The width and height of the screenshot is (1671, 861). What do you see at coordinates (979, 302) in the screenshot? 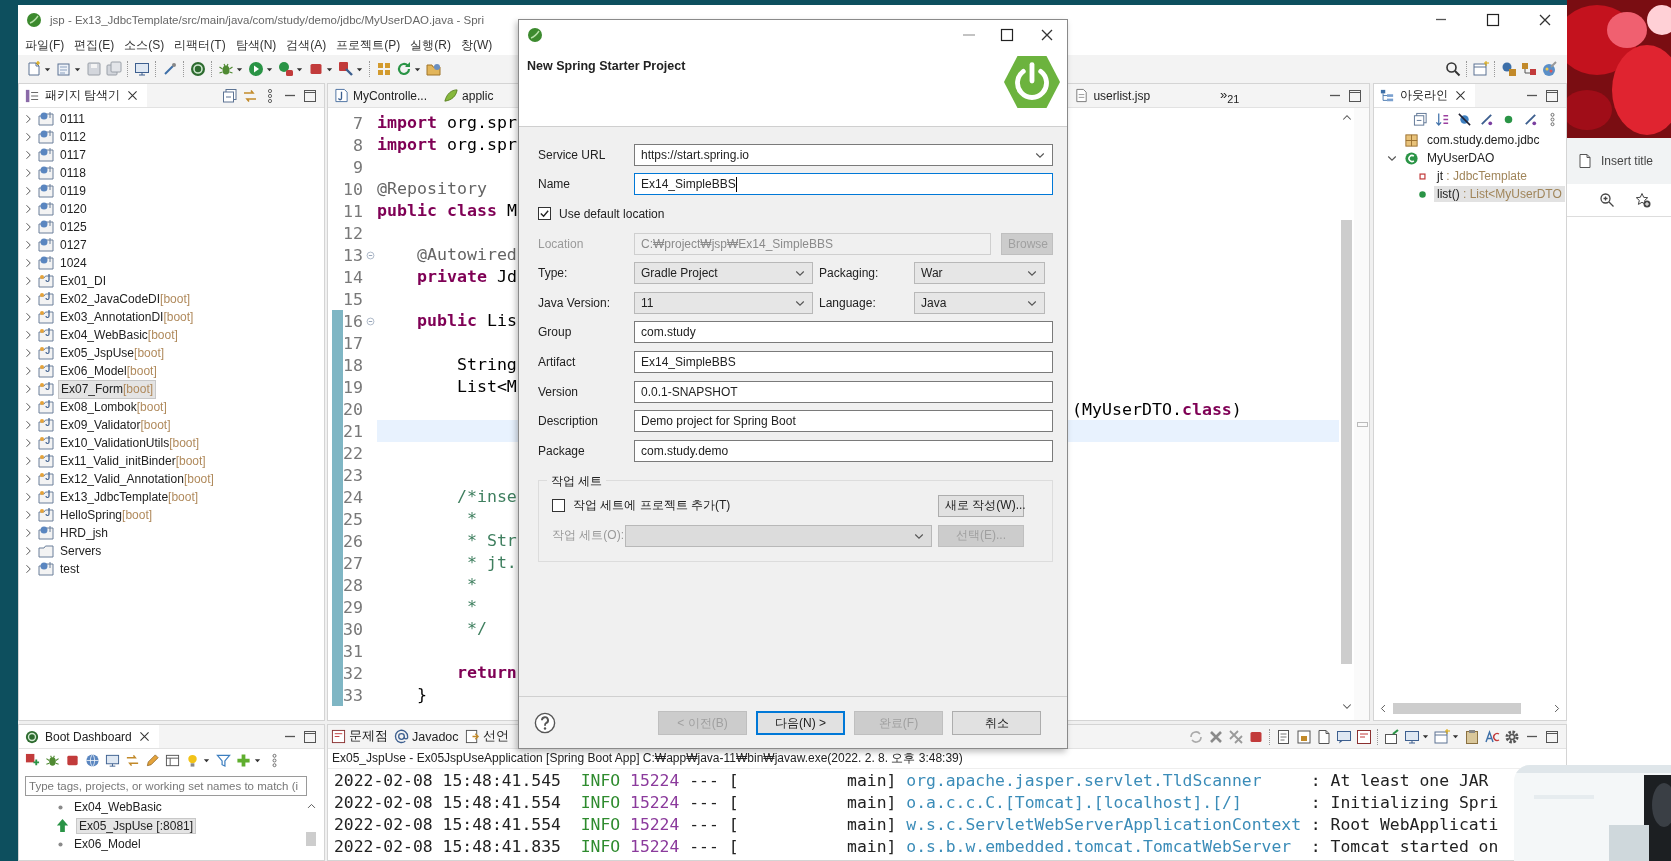
I see `dropdown: Java` at bounding box center [979, 302].